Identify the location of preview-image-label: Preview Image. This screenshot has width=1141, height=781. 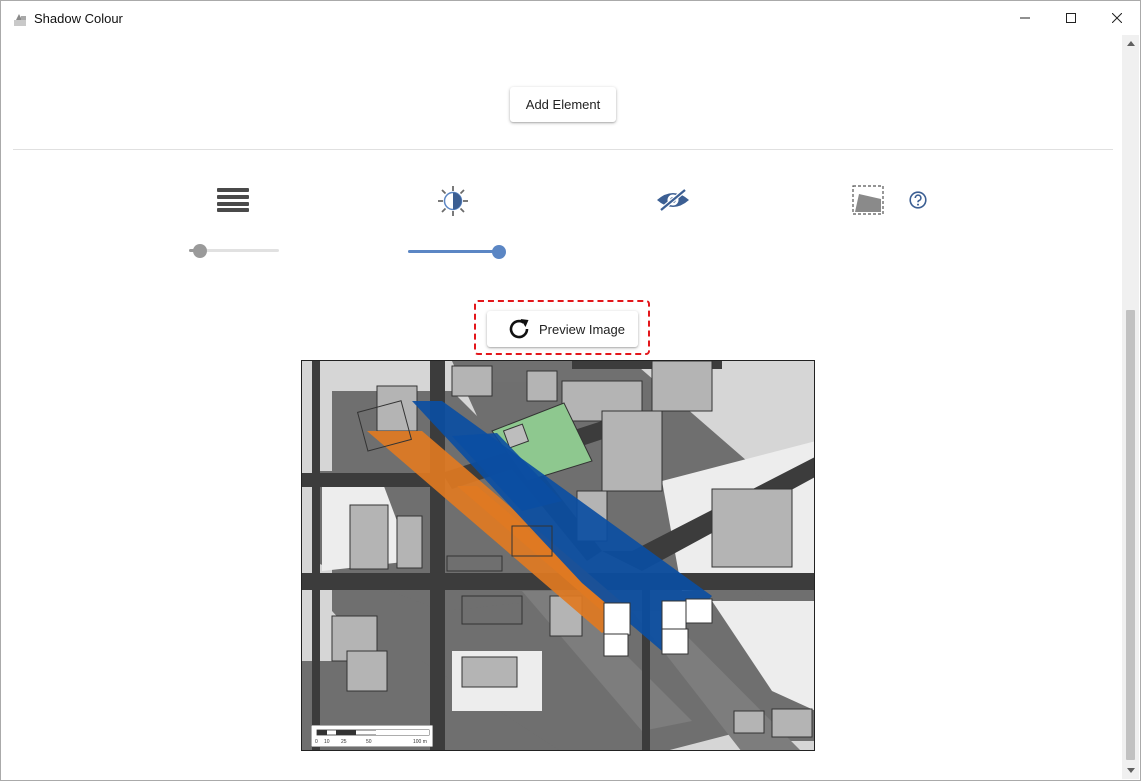
(582, 329).